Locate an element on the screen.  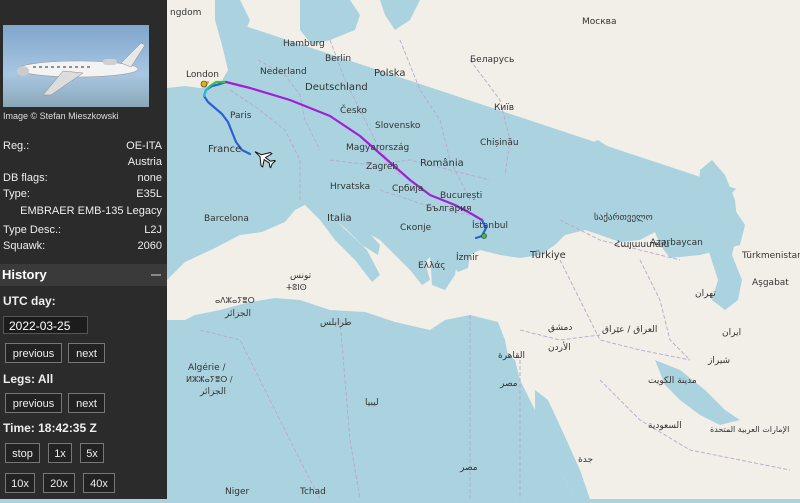
label-france: France is located at coordinates (224, 149).